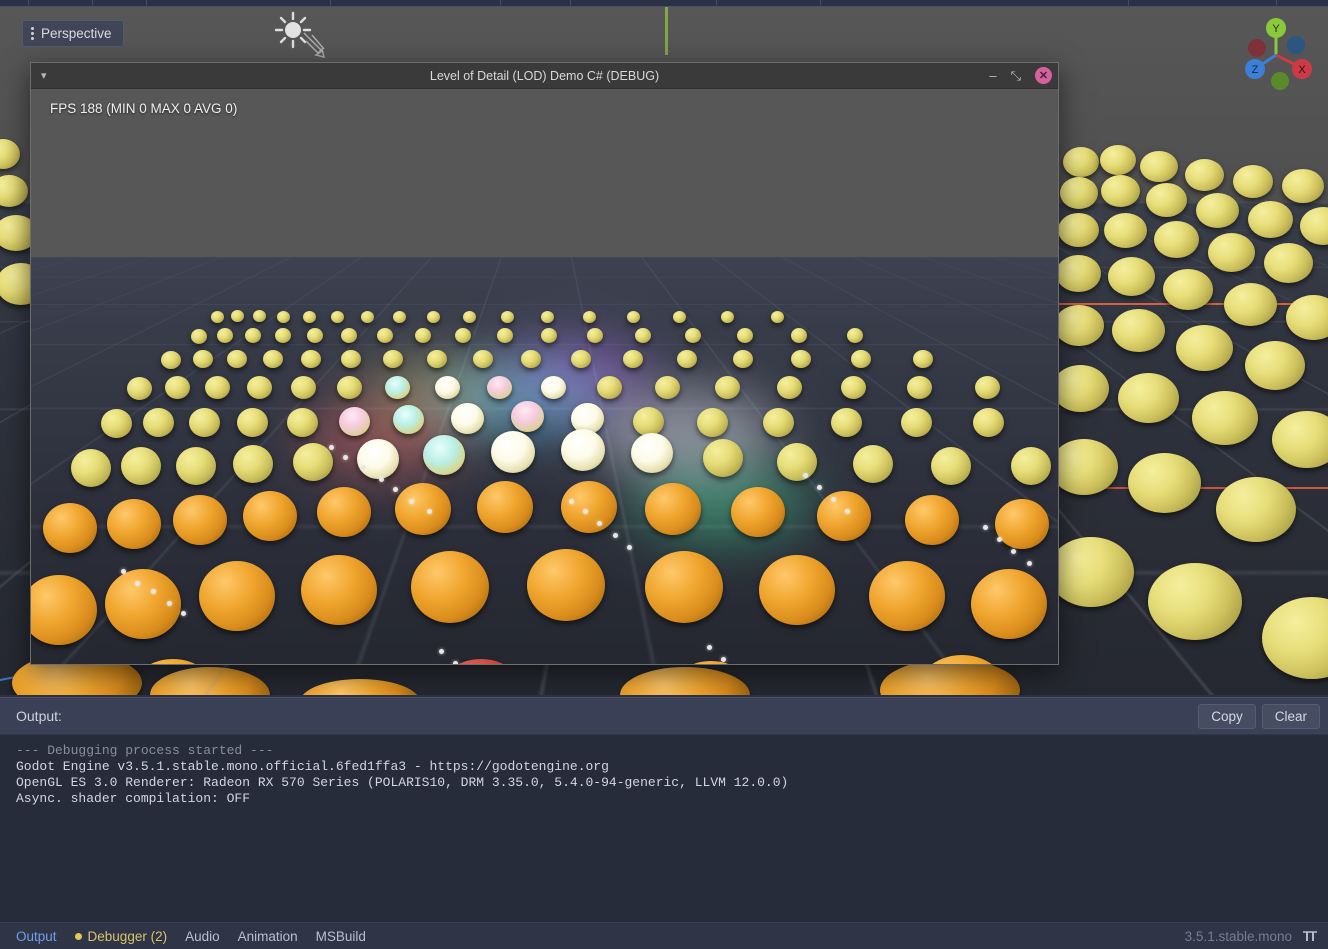  I want to click on dock-tabs: Output Debugger (2) Audio Animation MSBuild, so click(200, 936).